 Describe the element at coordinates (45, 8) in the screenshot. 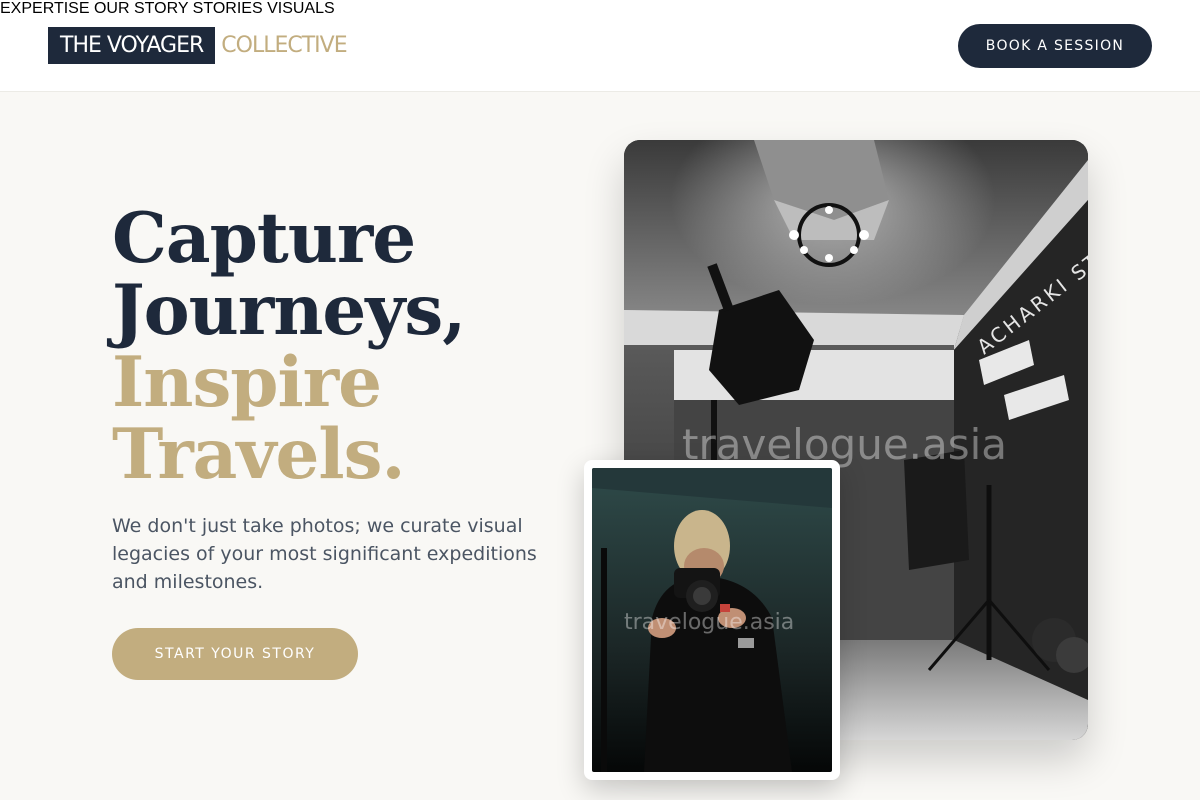

I see `nav-item-expertise: EXPERTISE` at that location.